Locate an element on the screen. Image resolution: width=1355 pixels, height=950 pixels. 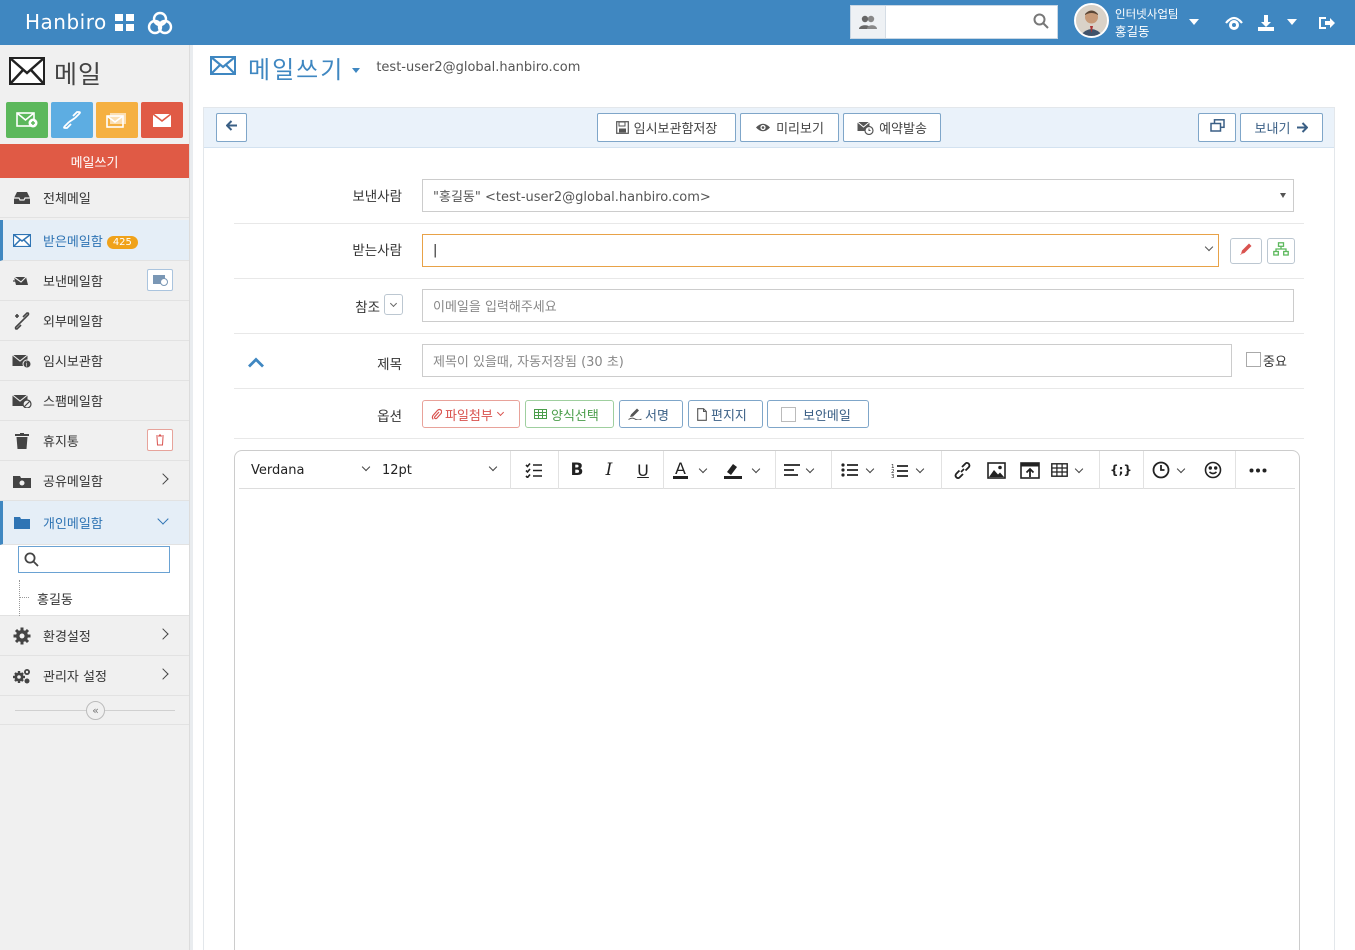
user-menu: 인터넷사업팀 홍길동 is located at coordinates (1139, 22).